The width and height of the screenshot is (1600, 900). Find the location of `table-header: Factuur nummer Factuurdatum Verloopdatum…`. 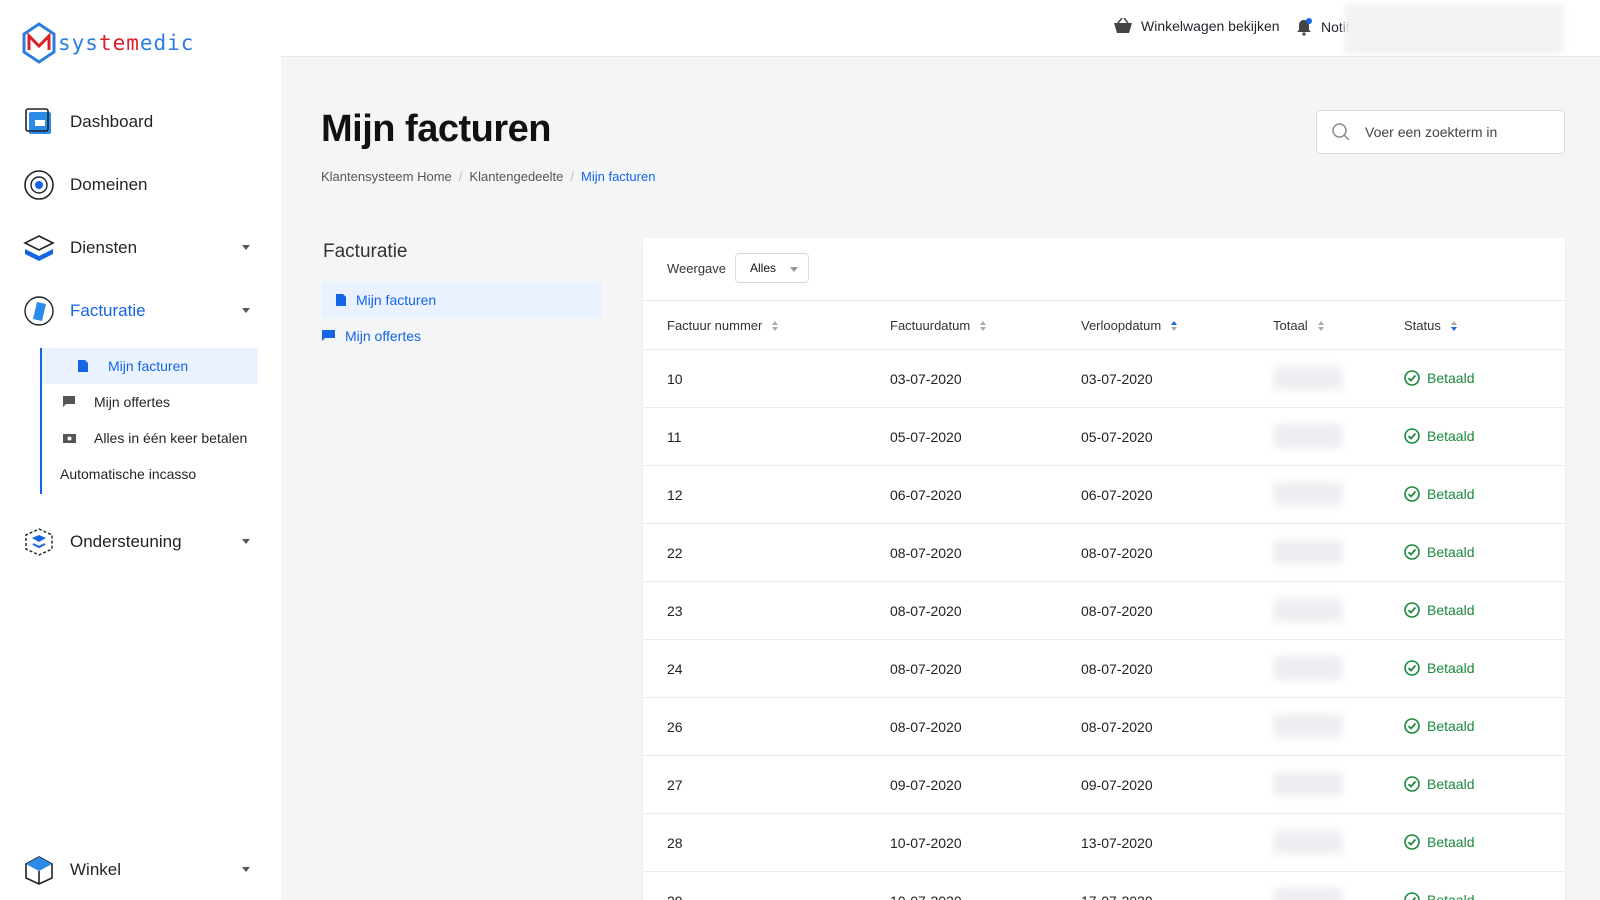

table-header: Factuur nummer Factuurdatum Verloopdatum… is located at coordinates (1104, 325).